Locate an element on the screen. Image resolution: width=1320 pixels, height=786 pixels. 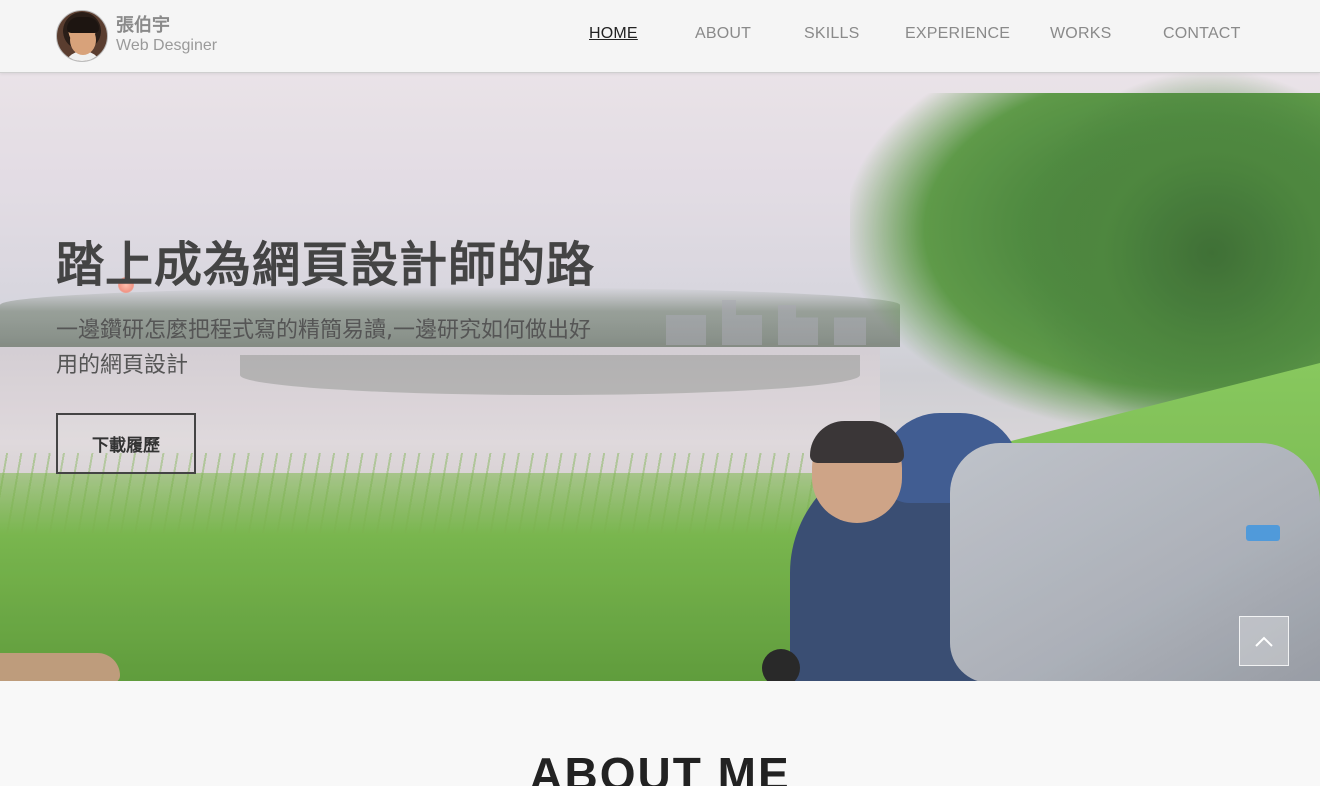
chevron-up-icon is located at coordinates (1264, 641).